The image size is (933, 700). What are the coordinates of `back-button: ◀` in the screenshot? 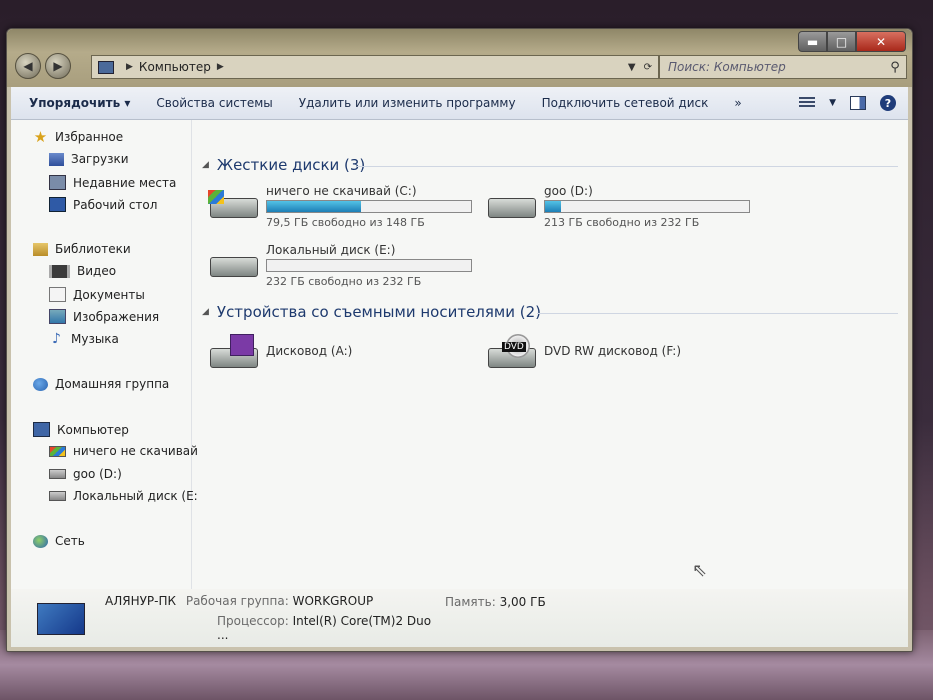 It's located at (28, 66).